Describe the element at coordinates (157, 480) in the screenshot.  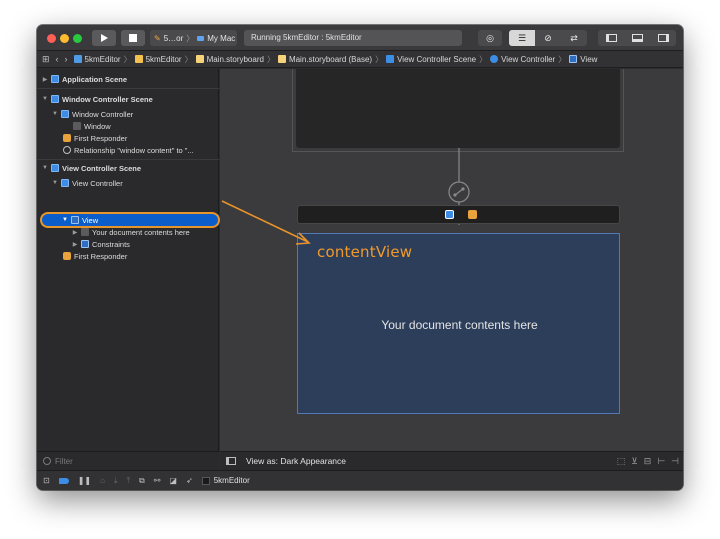
I see `memory-graph-icon: ⚯` at that location.